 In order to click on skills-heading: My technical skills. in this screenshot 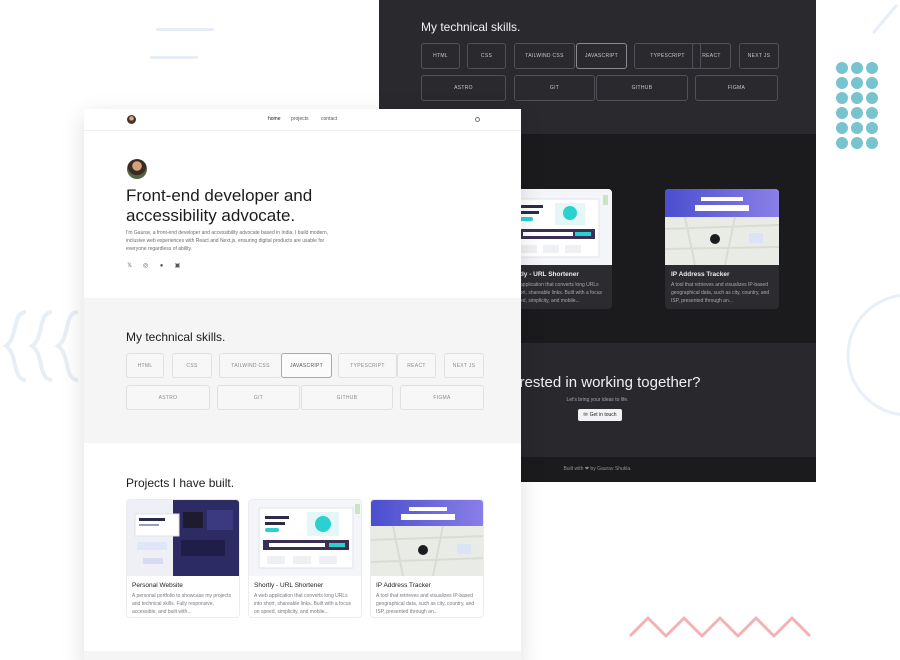, I will do `click(176, 337)`.